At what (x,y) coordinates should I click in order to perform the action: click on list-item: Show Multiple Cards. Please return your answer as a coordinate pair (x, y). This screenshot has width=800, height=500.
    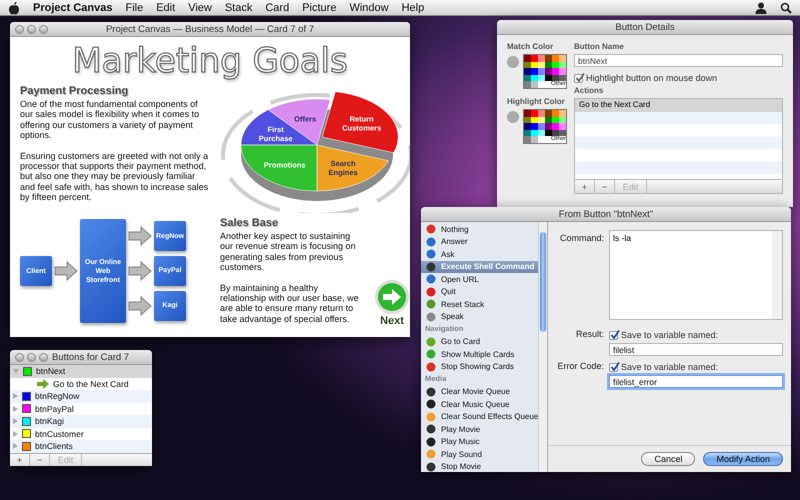
    Looking at the image, I should click on (479, 354).